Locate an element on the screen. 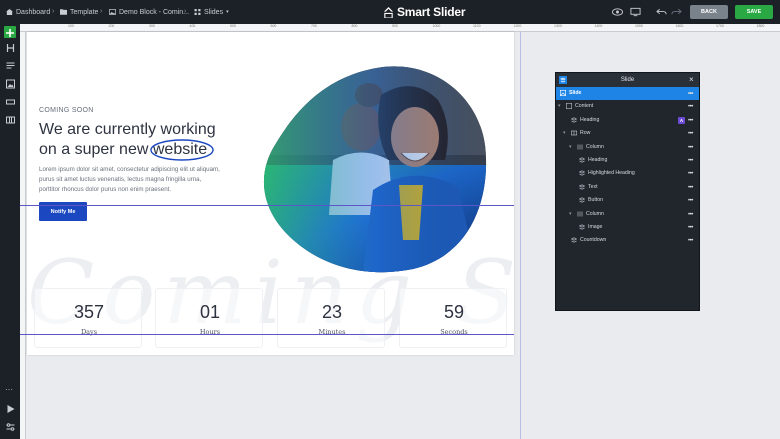  add-layer-button is located at coordinates (10, 32).